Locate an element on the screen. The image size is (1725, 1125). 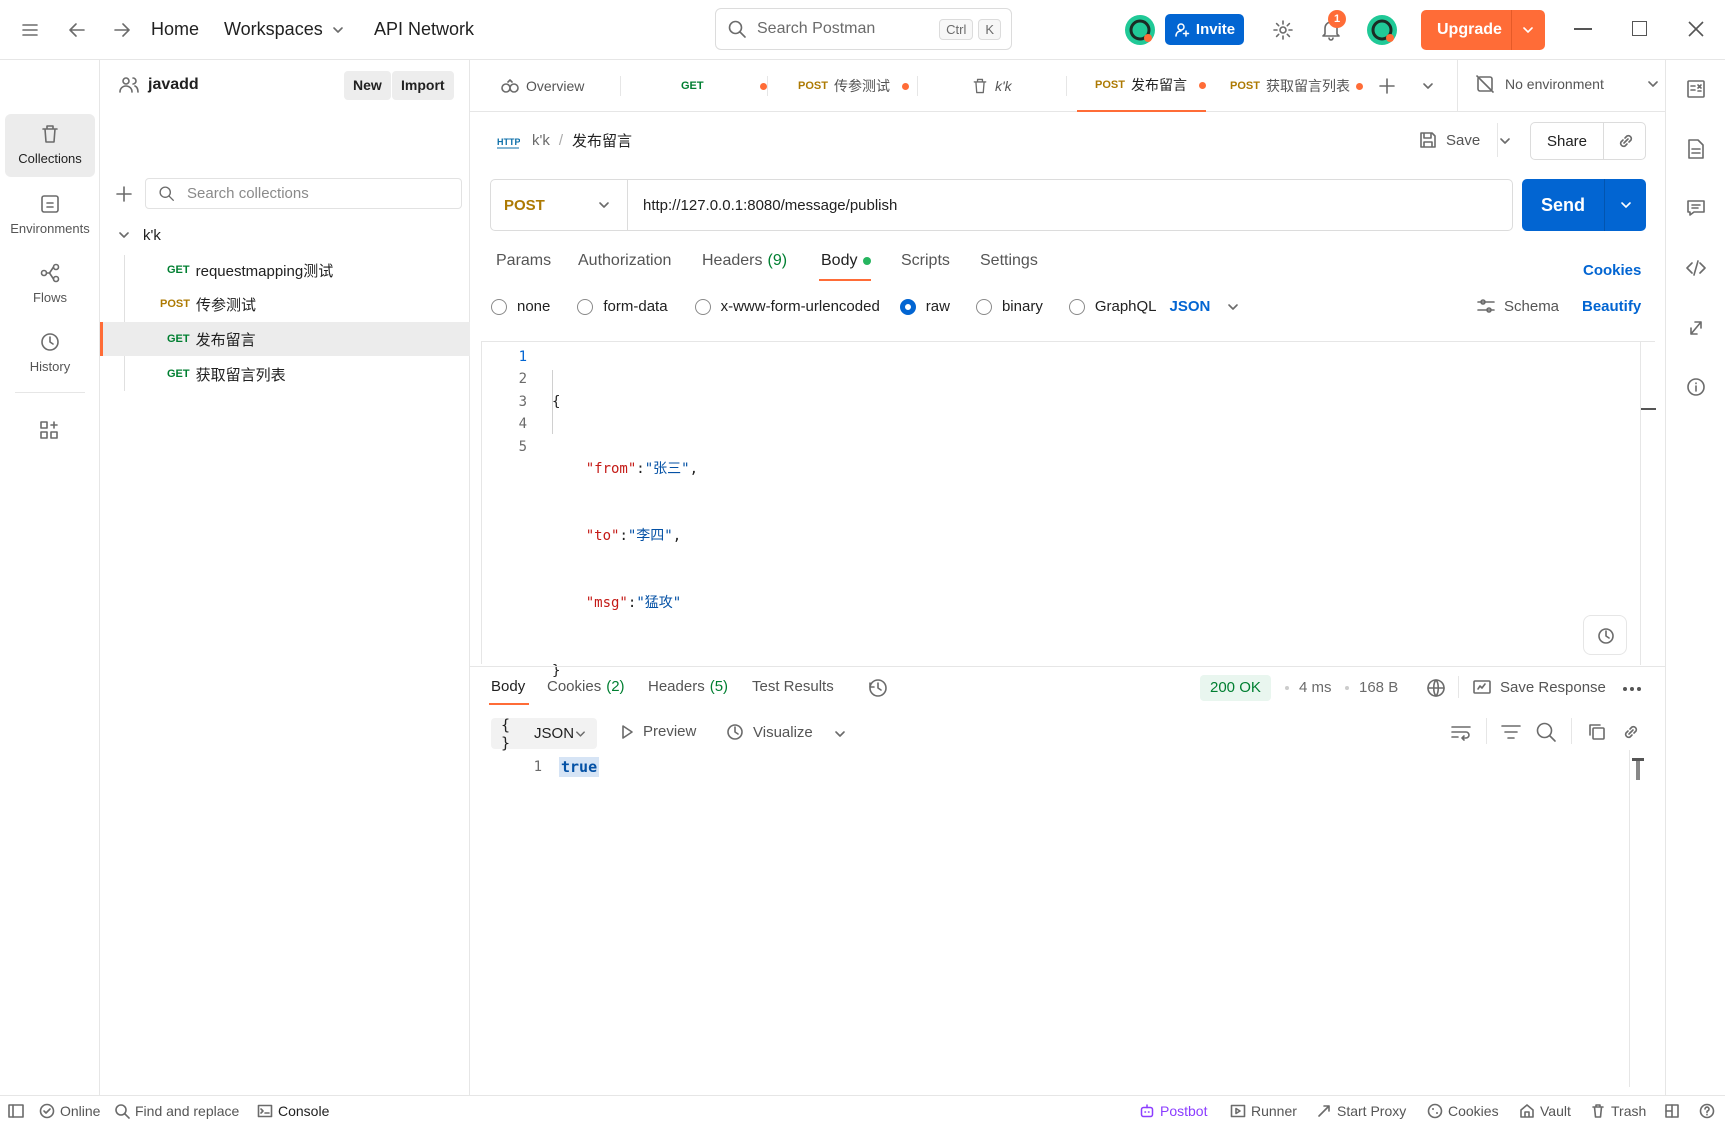
tab-body: Body is located at coordinates (846, 261).